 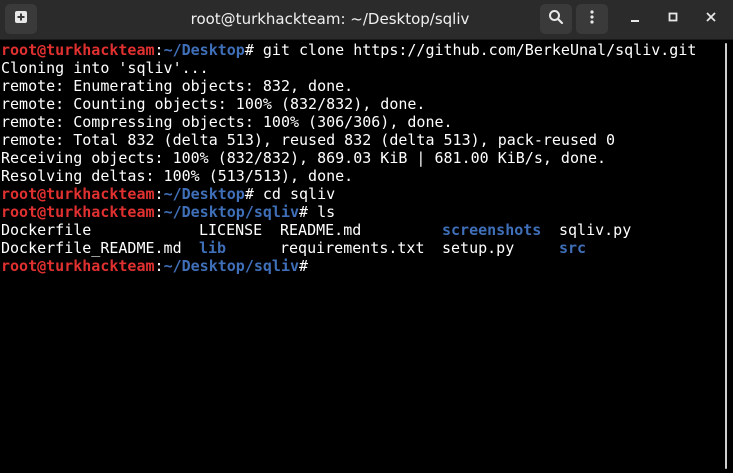 I want to click on command-text: ls, so click(x=322, y=212).